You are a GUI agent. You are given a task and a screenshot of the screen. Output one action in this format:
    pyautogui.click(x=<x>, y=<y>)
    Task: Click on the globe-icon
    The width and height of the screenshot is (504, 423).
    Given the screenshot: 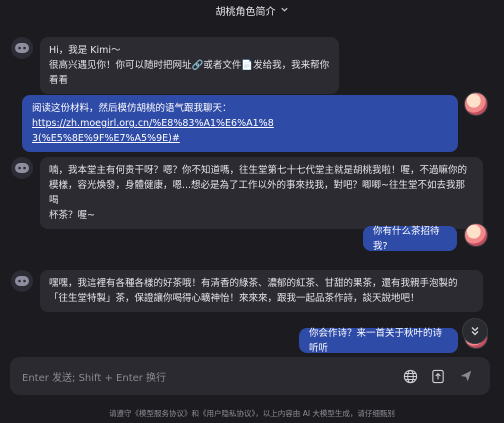 What is the action you would take?
    pyautogui.click(x=410, y=376)
    